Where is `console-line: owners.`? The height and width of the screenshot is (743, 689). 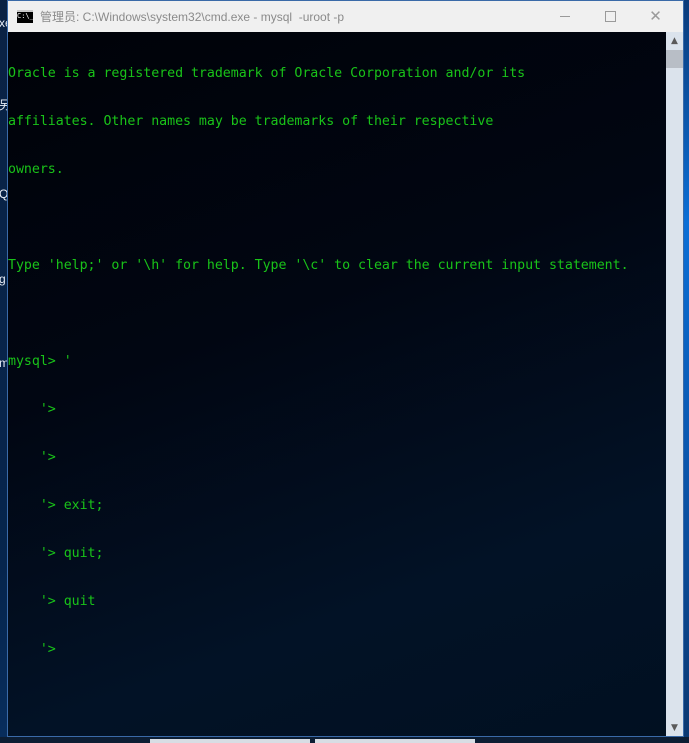 console-line: owners. is located at coordinates (36, 169).